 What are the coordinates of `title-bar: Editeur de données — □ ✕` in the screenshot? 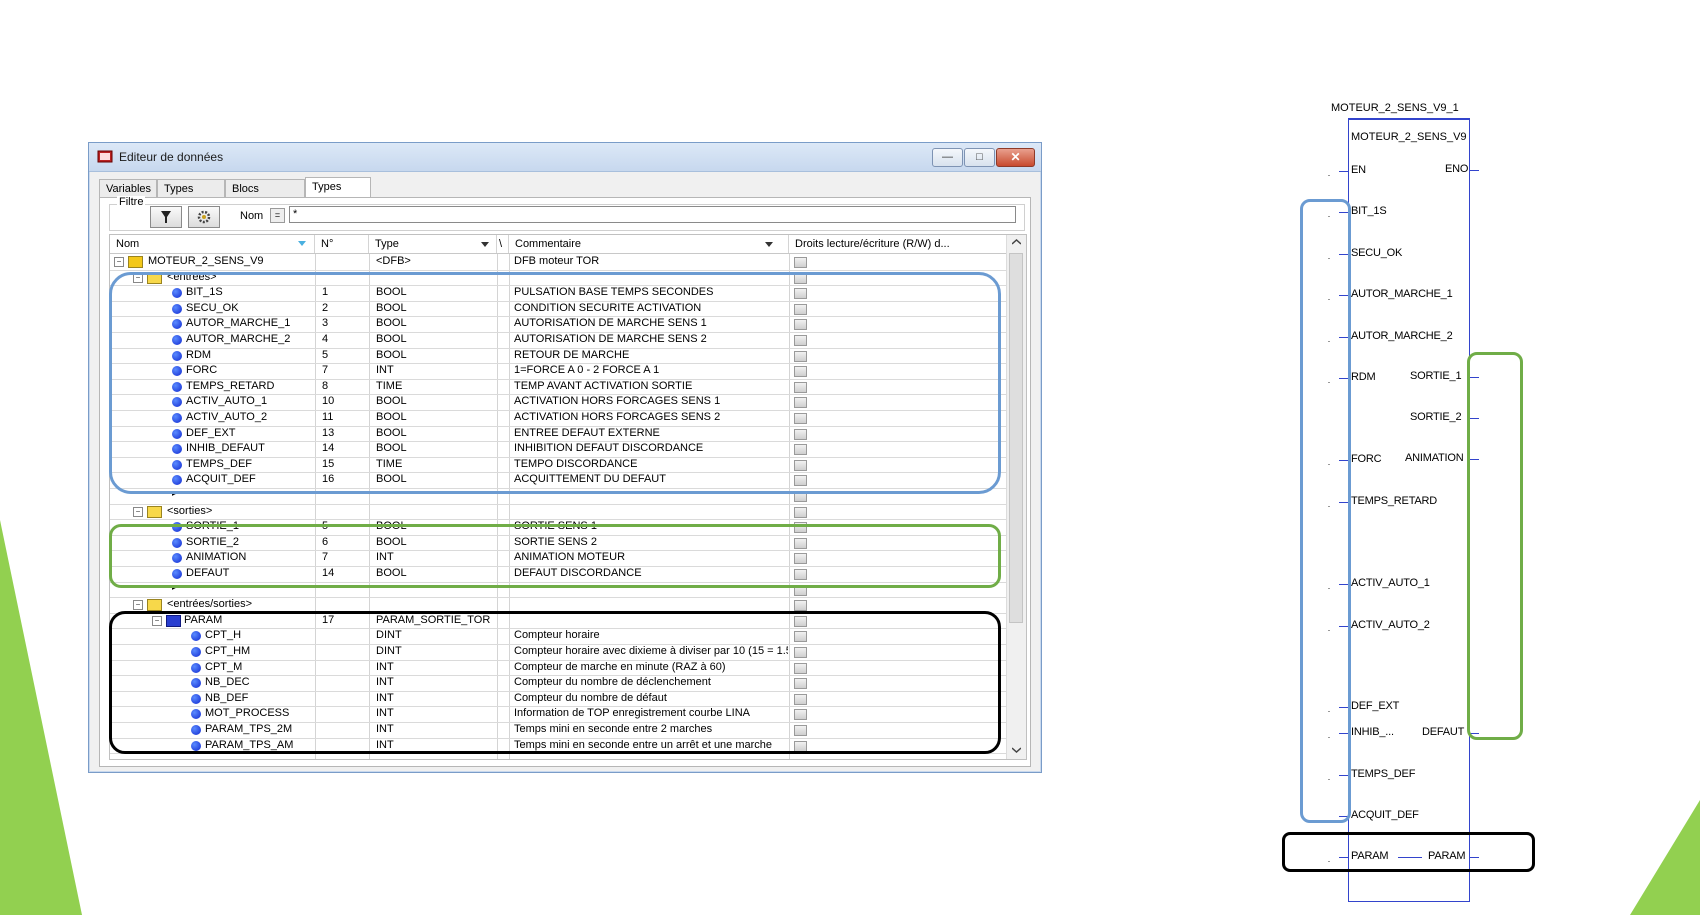 It's located at (565, 157).